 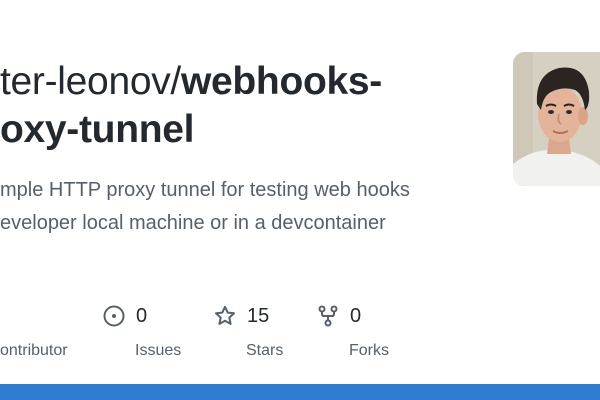 I want to click on stat-stars: 15 Stars, so click(x=248, y=330).